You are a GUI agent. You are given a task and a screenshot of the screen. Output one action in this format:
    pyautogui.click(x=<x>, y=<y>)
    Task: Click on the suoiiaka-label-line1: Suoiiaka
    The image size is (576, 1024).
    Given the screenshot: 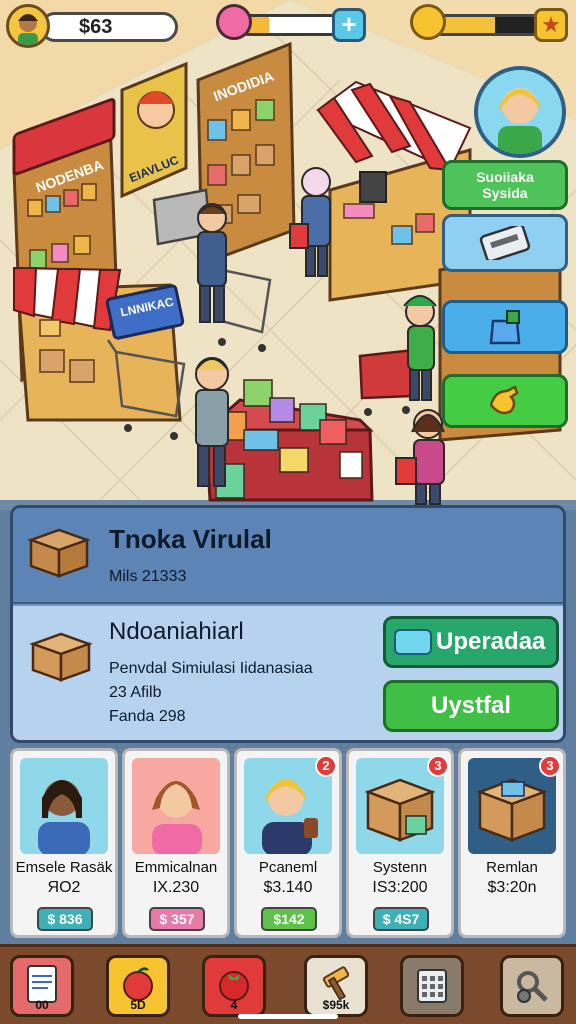 What is the action you would take?
    pyautogui.click(x=505, y=177)
    